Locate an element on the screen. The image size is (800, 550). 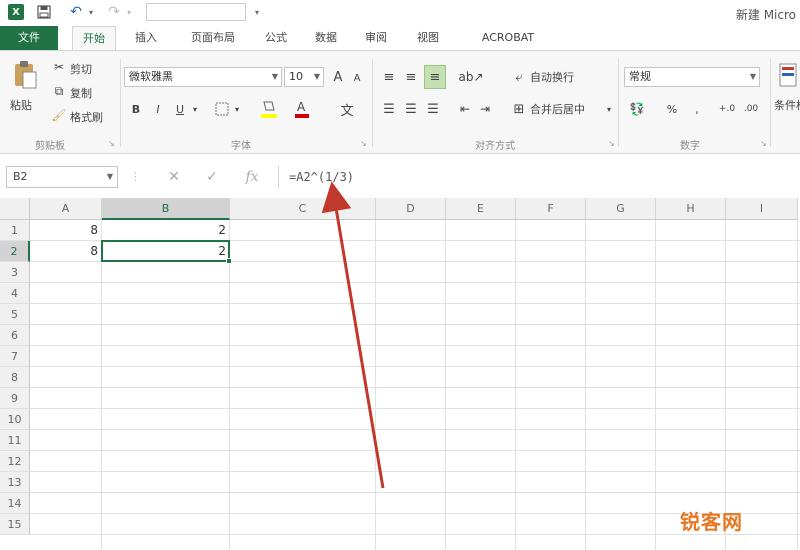
cancel-icon: ✕ is located at coordinates (174, 177).